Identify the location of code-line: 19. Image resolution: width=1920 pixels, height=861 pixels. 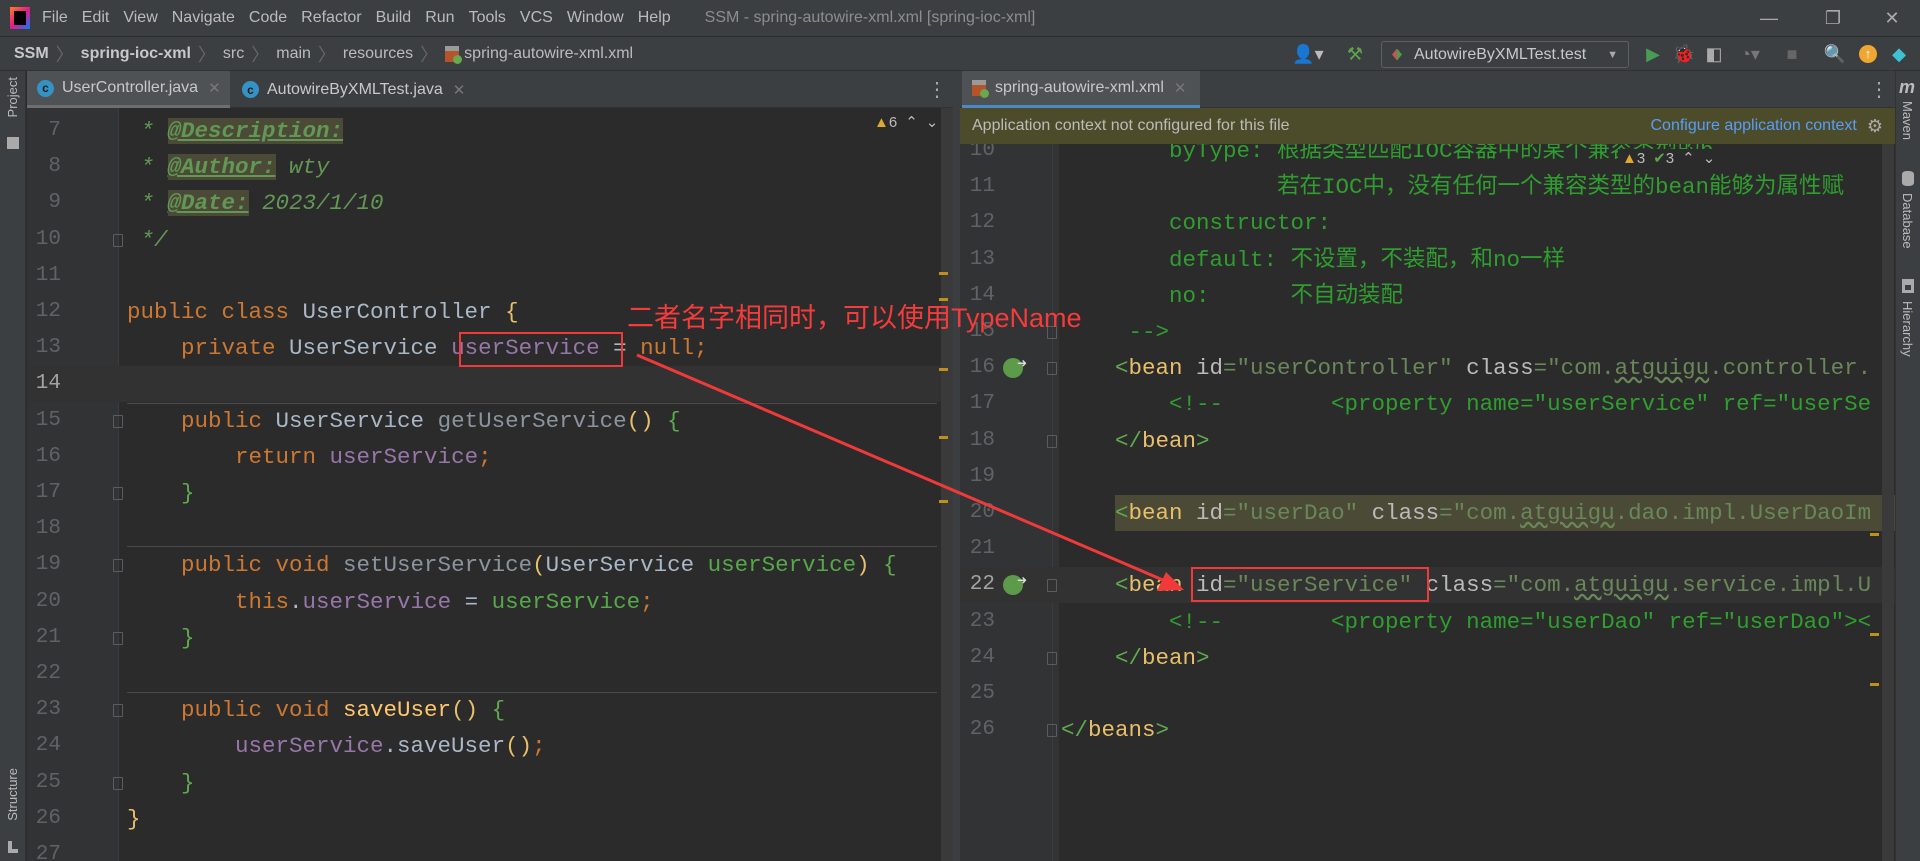
(1427, 477).